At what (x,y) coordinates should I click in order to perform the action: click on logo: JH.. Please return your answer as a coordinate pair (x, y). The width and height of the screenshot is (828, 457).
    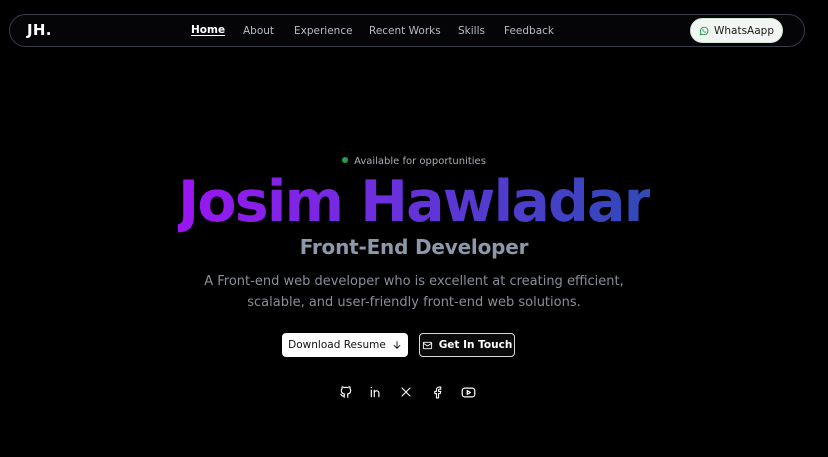
    Looking at the image, I should click on (39, 30).